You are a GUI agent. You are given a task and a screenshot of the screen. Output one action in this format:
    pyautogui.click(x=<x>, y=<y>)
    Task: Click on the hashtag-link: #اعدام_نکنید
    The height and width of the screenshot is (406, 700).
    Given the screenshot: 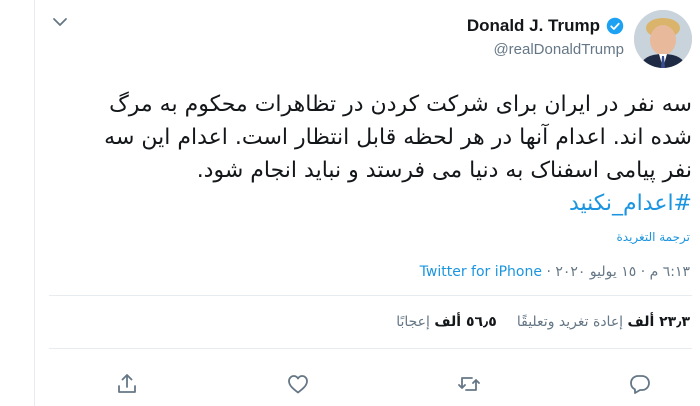 What is the action you would take?
    pyautogui.click(x=630, y=203)
    